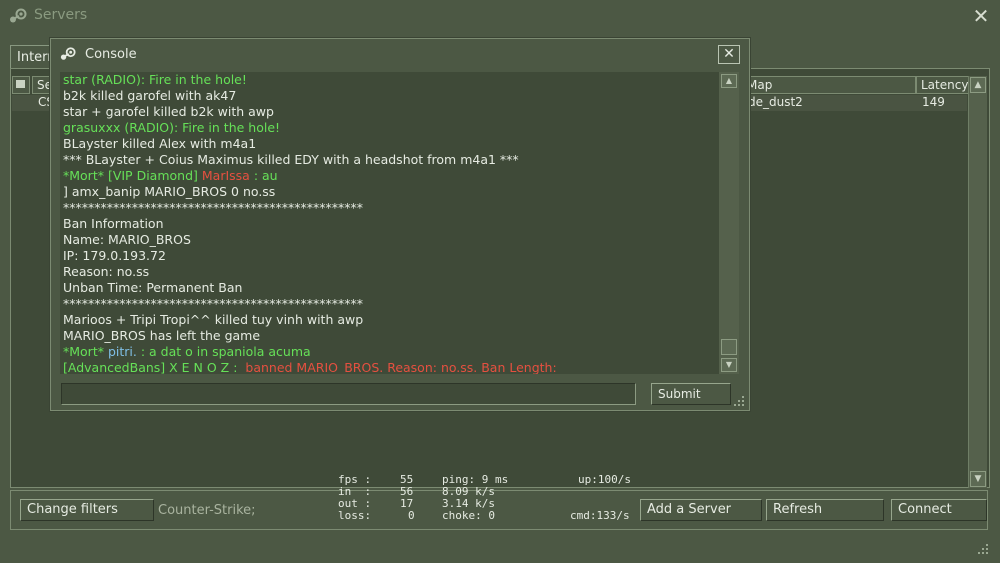  I want to click on latency-cell: 149, so click(933, 102).